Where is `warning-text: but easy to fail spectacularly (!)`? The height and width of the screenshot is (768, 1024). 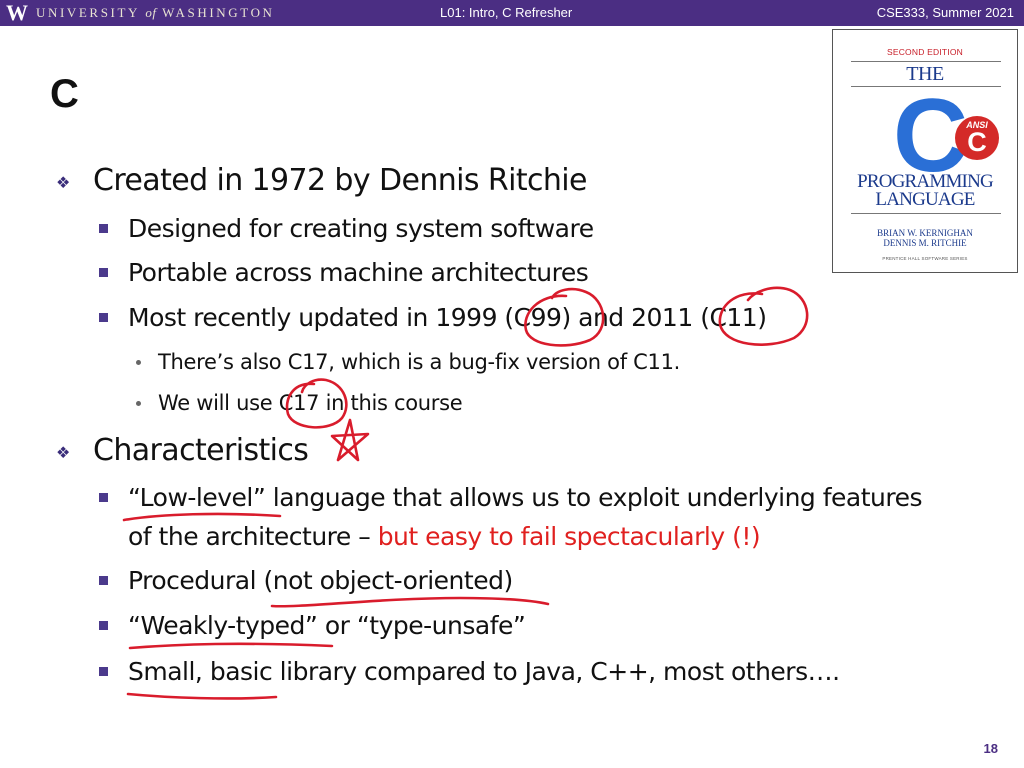
warning-text: but easy to fail spectacularly (!) is located at coordinates (569, 536).